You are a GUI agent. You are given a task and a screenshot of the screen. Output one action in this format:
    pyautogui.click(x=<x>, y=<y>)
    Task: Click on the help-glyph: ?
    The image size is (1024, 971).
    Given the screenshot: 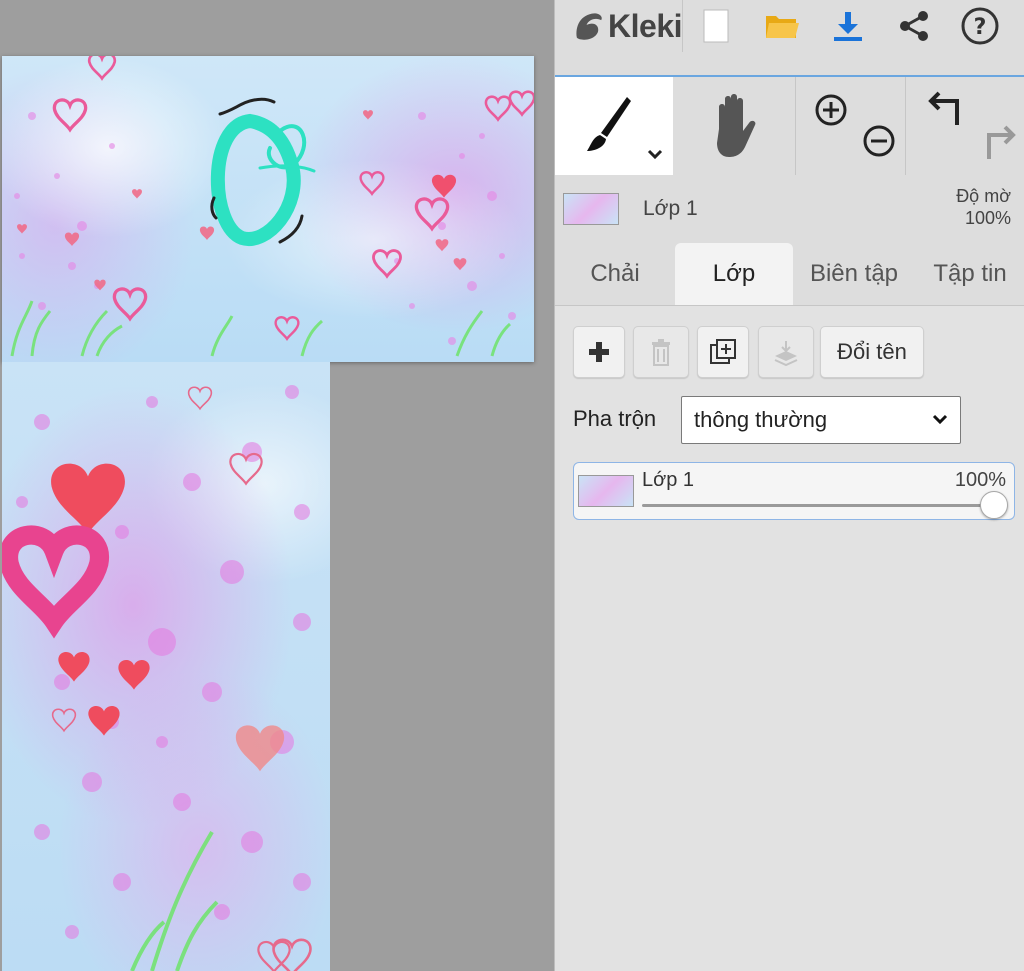 What is the action you would take?
    pyautogui.click(x=980, y=27)
    